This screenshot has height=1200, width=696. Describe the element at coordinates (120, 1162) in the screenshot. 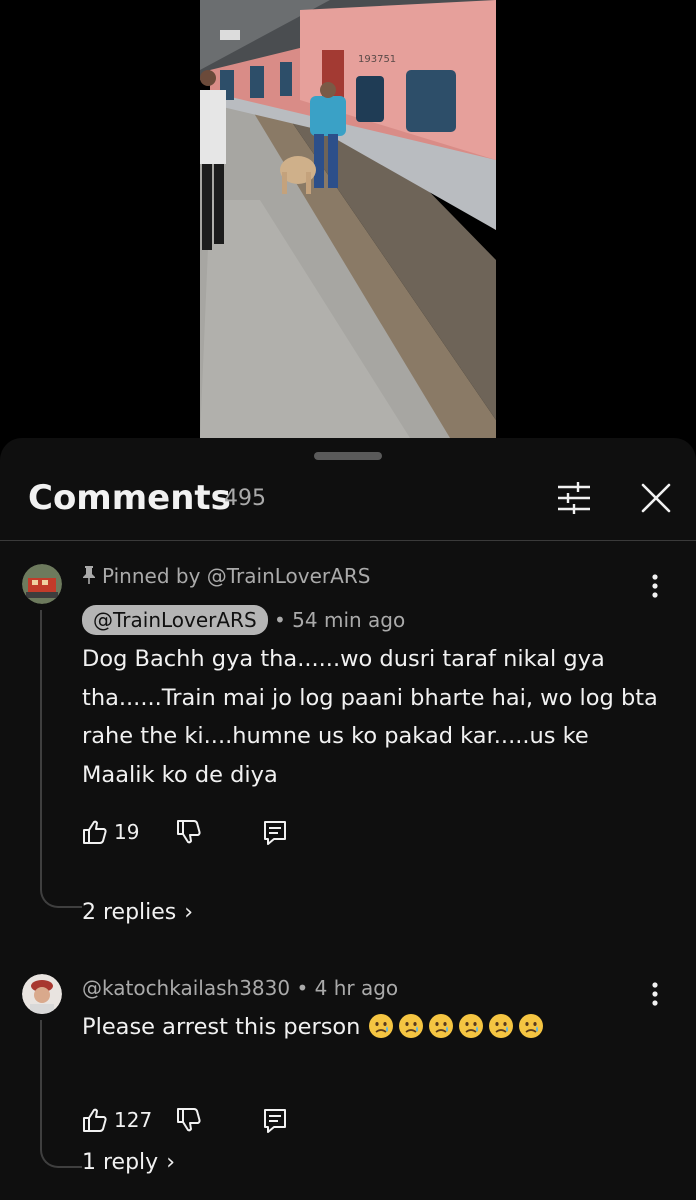

I see `replies-label: 1 reply` at that location.